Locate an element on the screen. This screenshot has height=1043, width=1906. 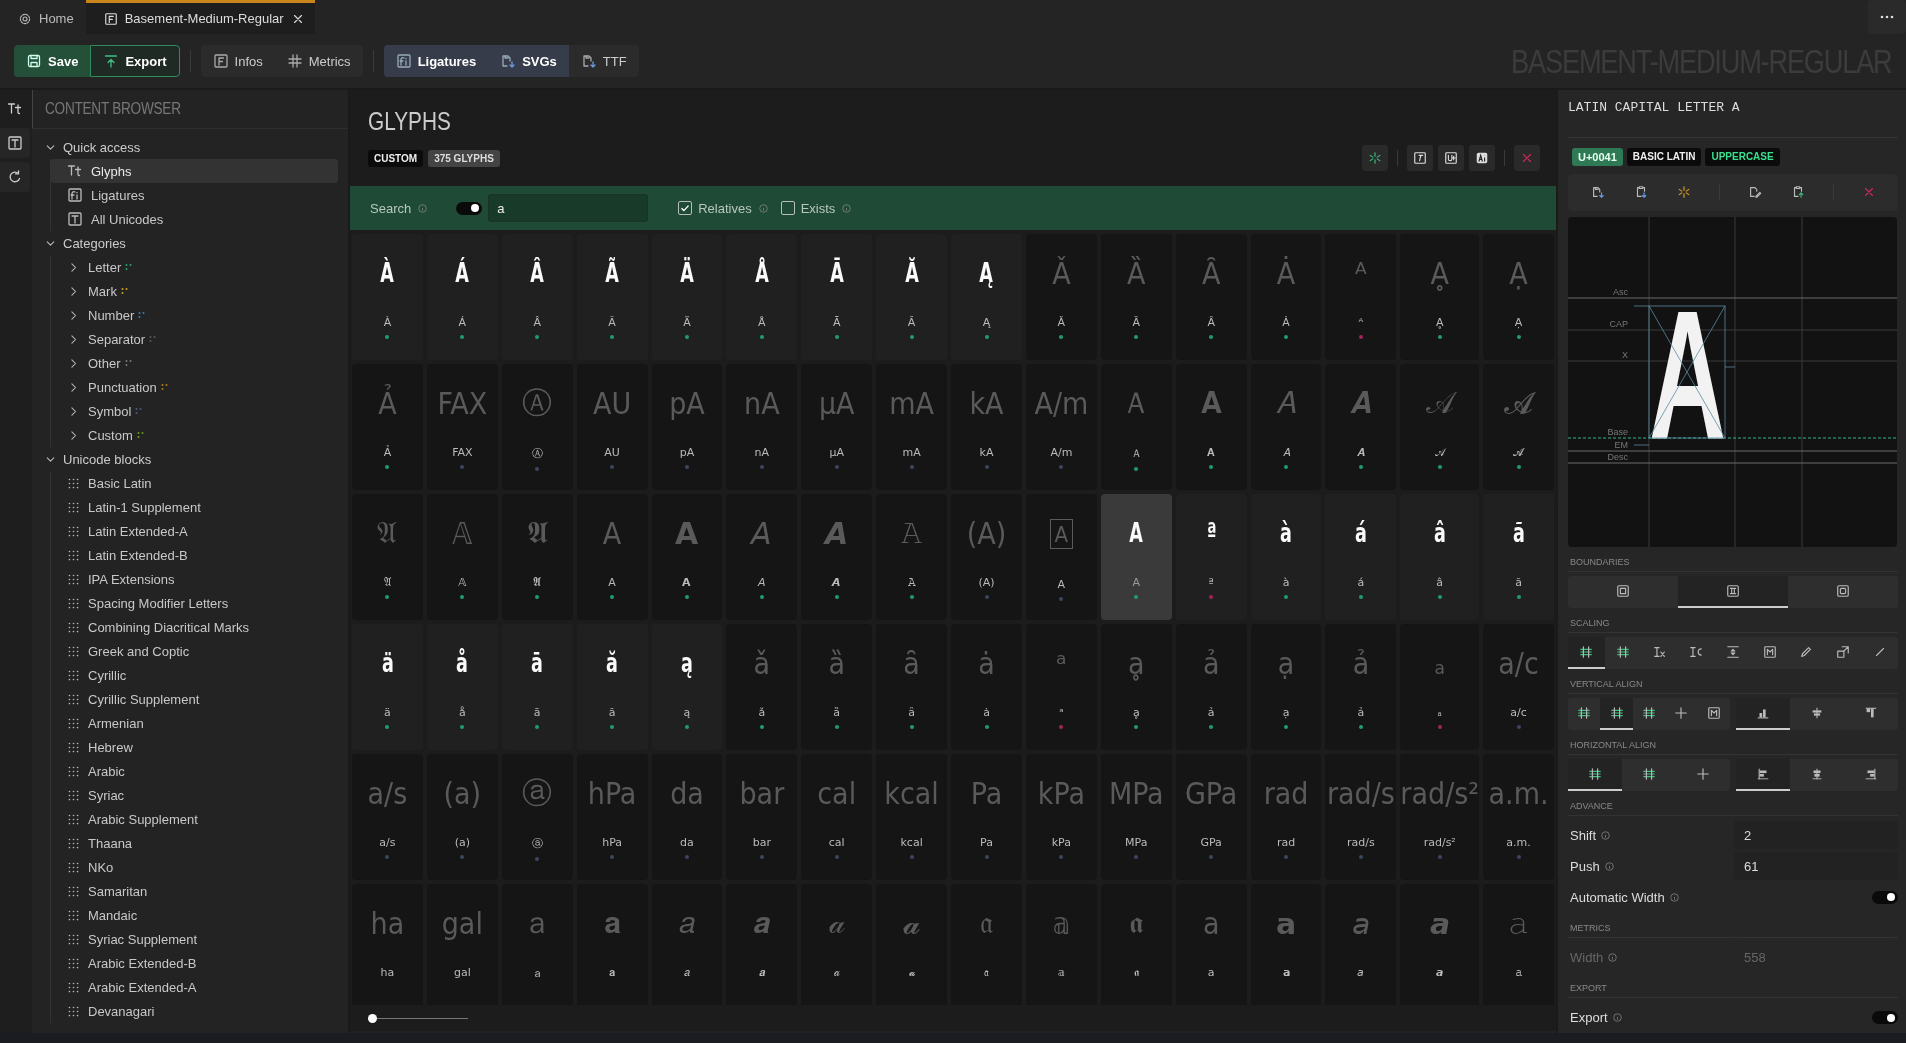
glyph-tile: 𝓪 𝓪 is located at coordinates (912, 944).